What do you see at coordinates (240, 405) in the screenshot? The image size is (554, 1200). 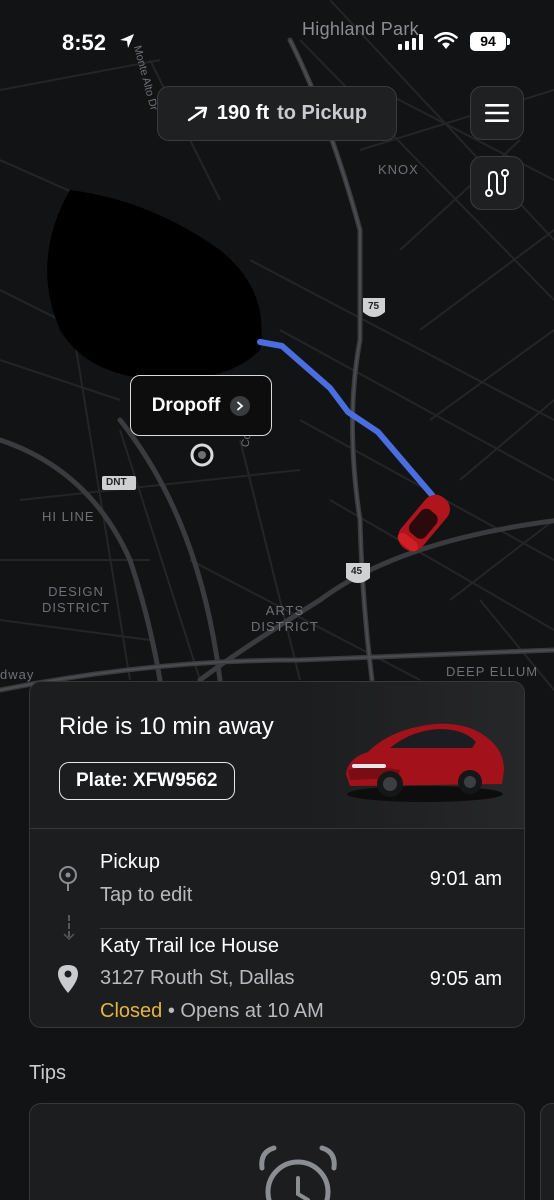 I see `chevron-right-icon` at bounding box center [240, 405].